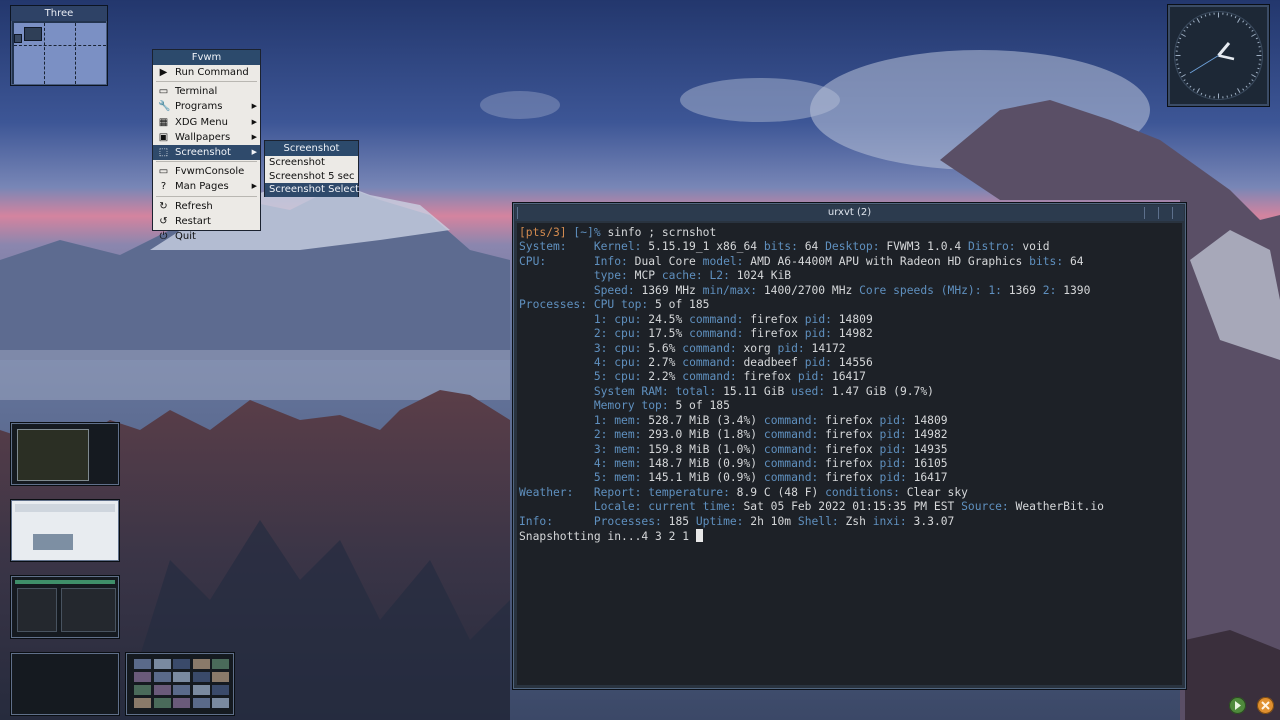  What do you see at coordinates (65, 684) in the screenshot?
I see `taskbar-thumbnail-empty-terminal` at bounding box center [65, 684].